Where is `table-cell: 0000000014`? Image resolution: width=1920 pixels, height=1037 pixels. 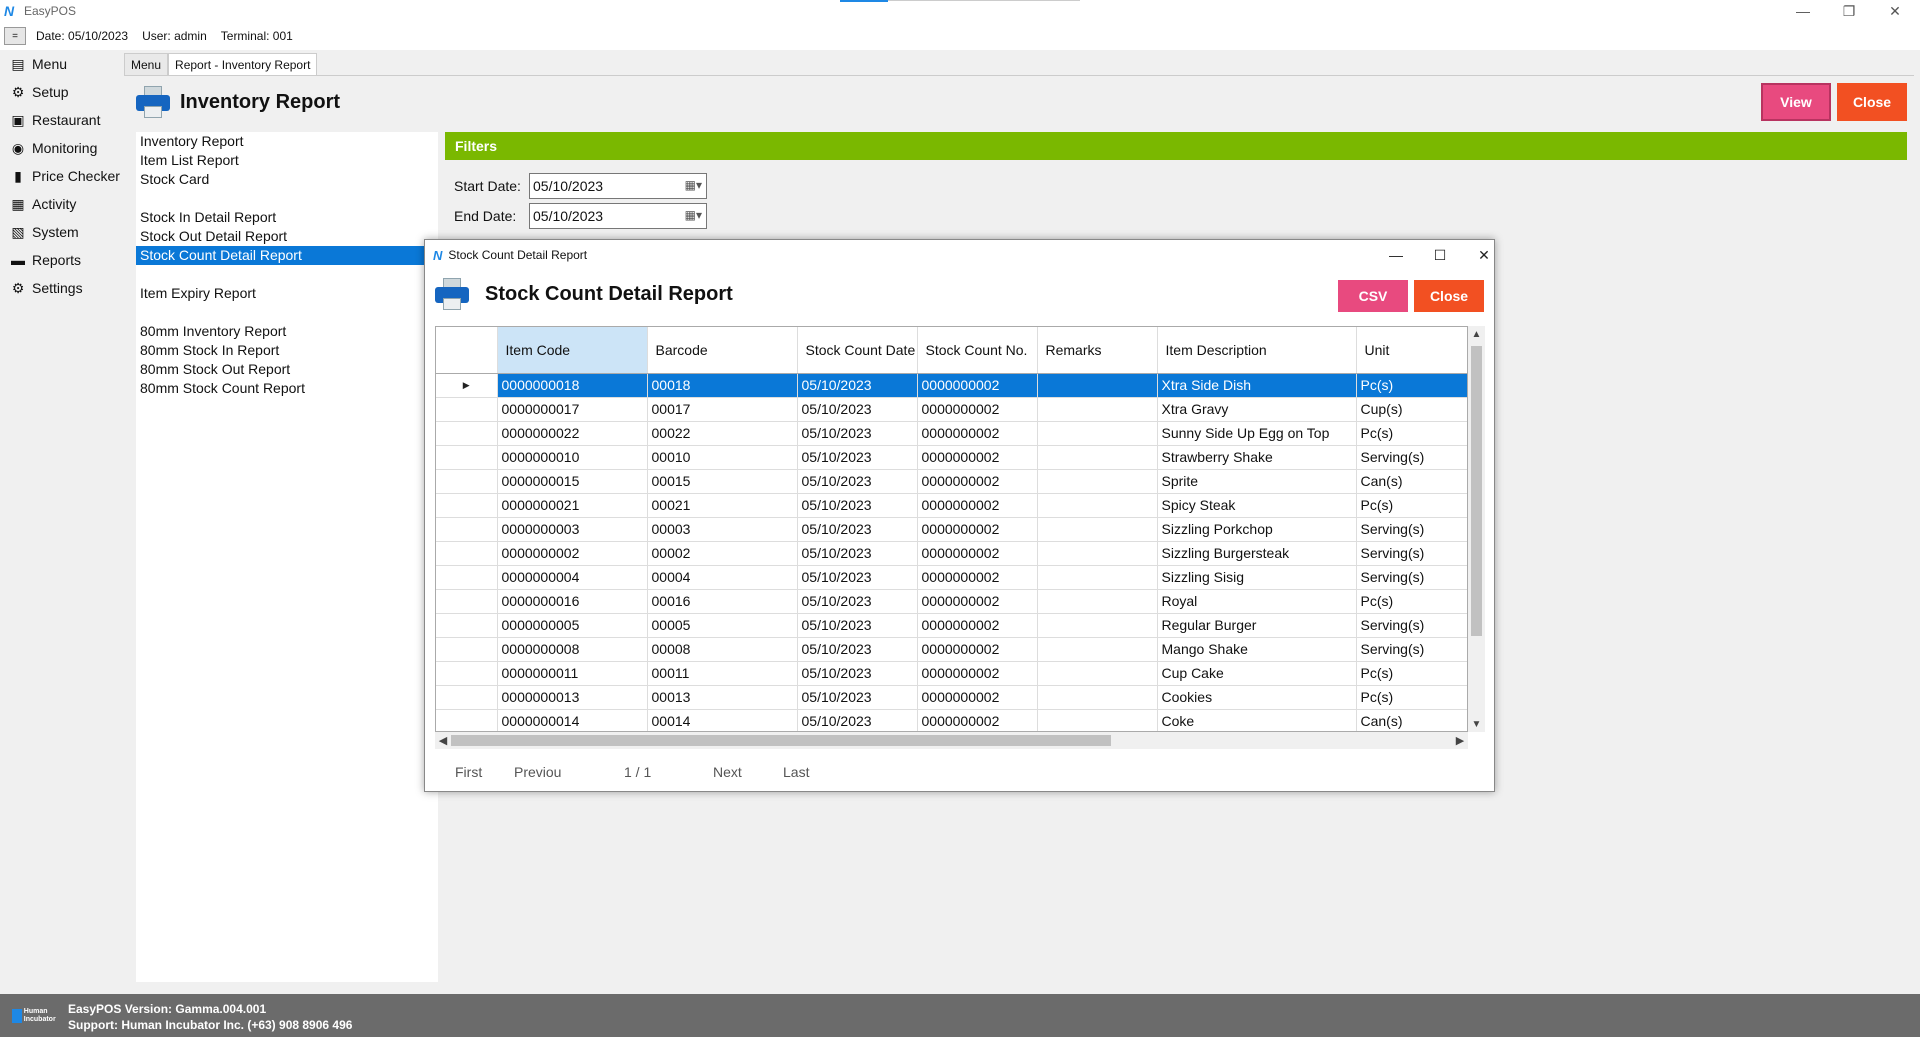 table-cell: 0000000014 is located at coordinates (572, 720).